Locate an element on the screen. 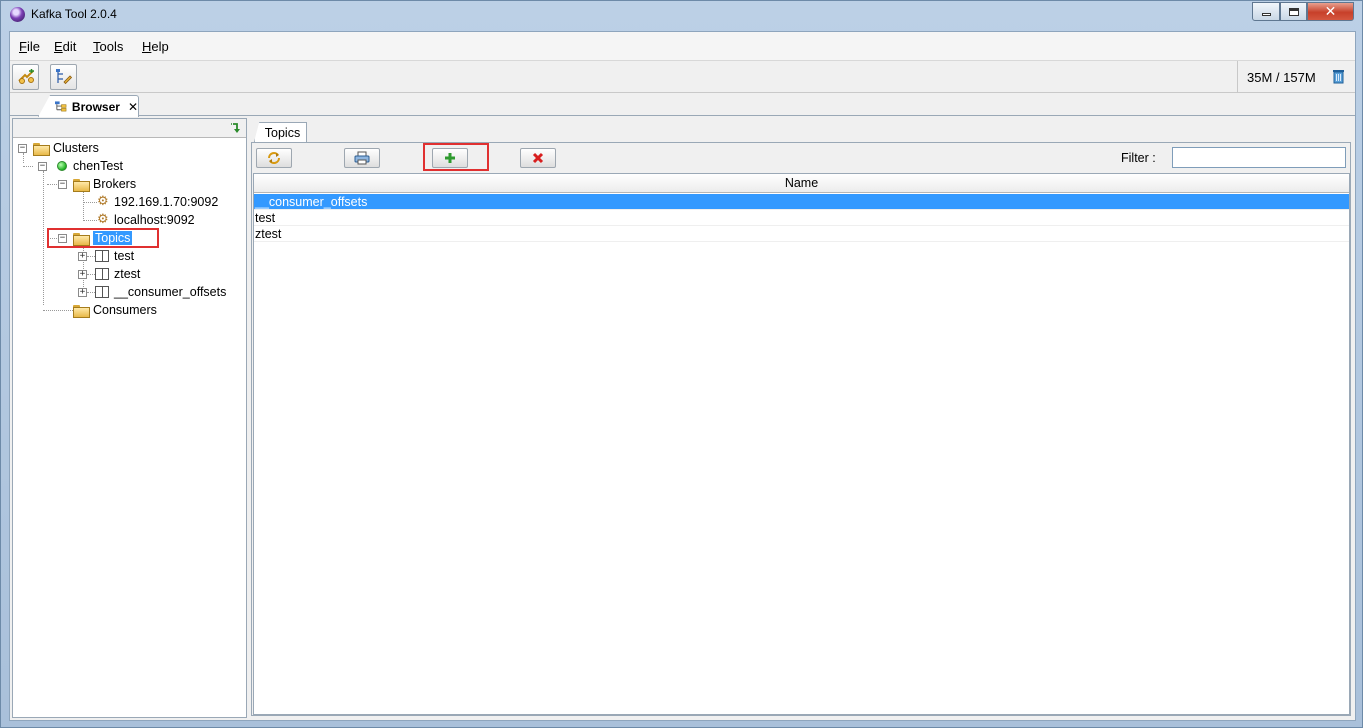  menu-file: File is located at coordinates (29, 46).